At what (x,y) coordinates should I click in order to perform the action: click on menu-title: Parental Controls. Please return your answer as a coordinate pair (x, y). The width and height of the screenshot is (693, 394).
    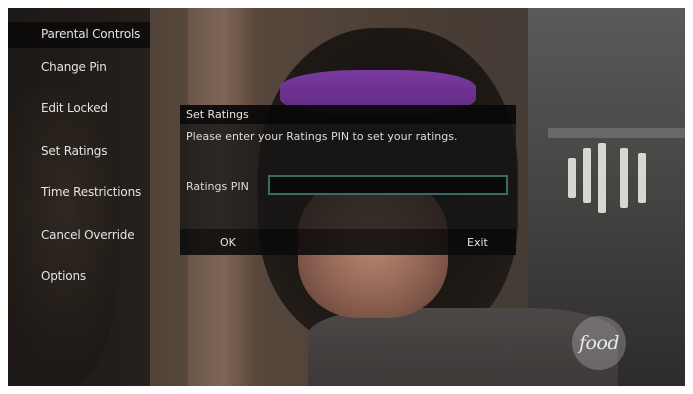
    Looking at the image, I should click on (91, 34).